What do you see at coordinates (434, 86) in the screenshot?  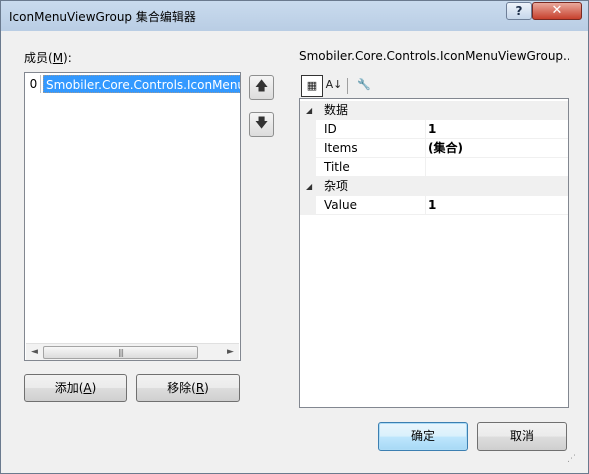 I see `property-toolbar: ▦ A↓ 🔧` at bounding box center [434, 86].